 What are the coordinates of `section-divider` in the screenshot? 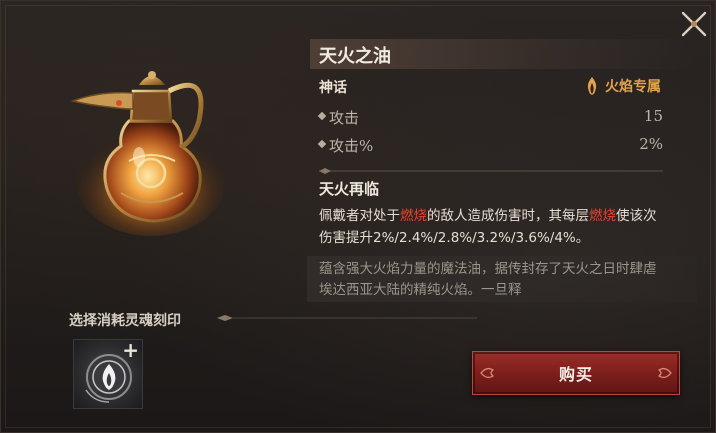 It's located at (491, 171).